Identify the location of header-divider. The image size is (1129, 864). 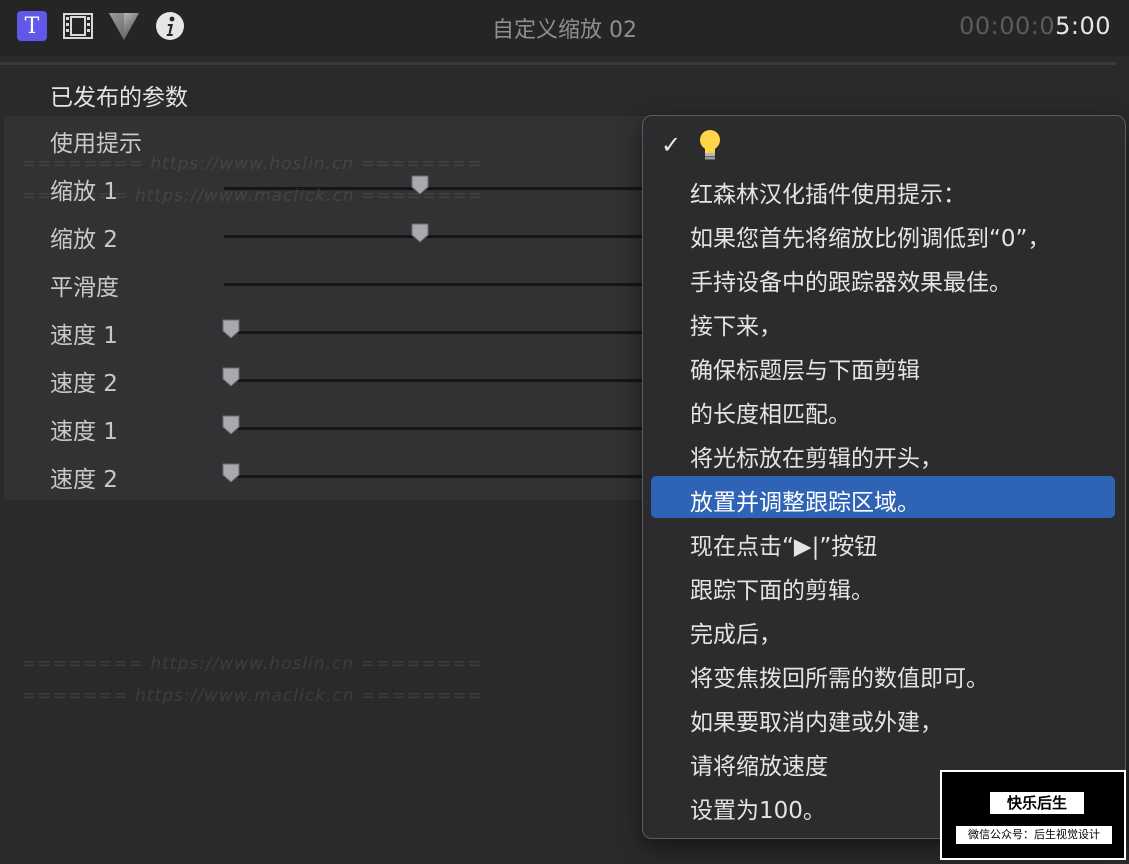
(558, 63).